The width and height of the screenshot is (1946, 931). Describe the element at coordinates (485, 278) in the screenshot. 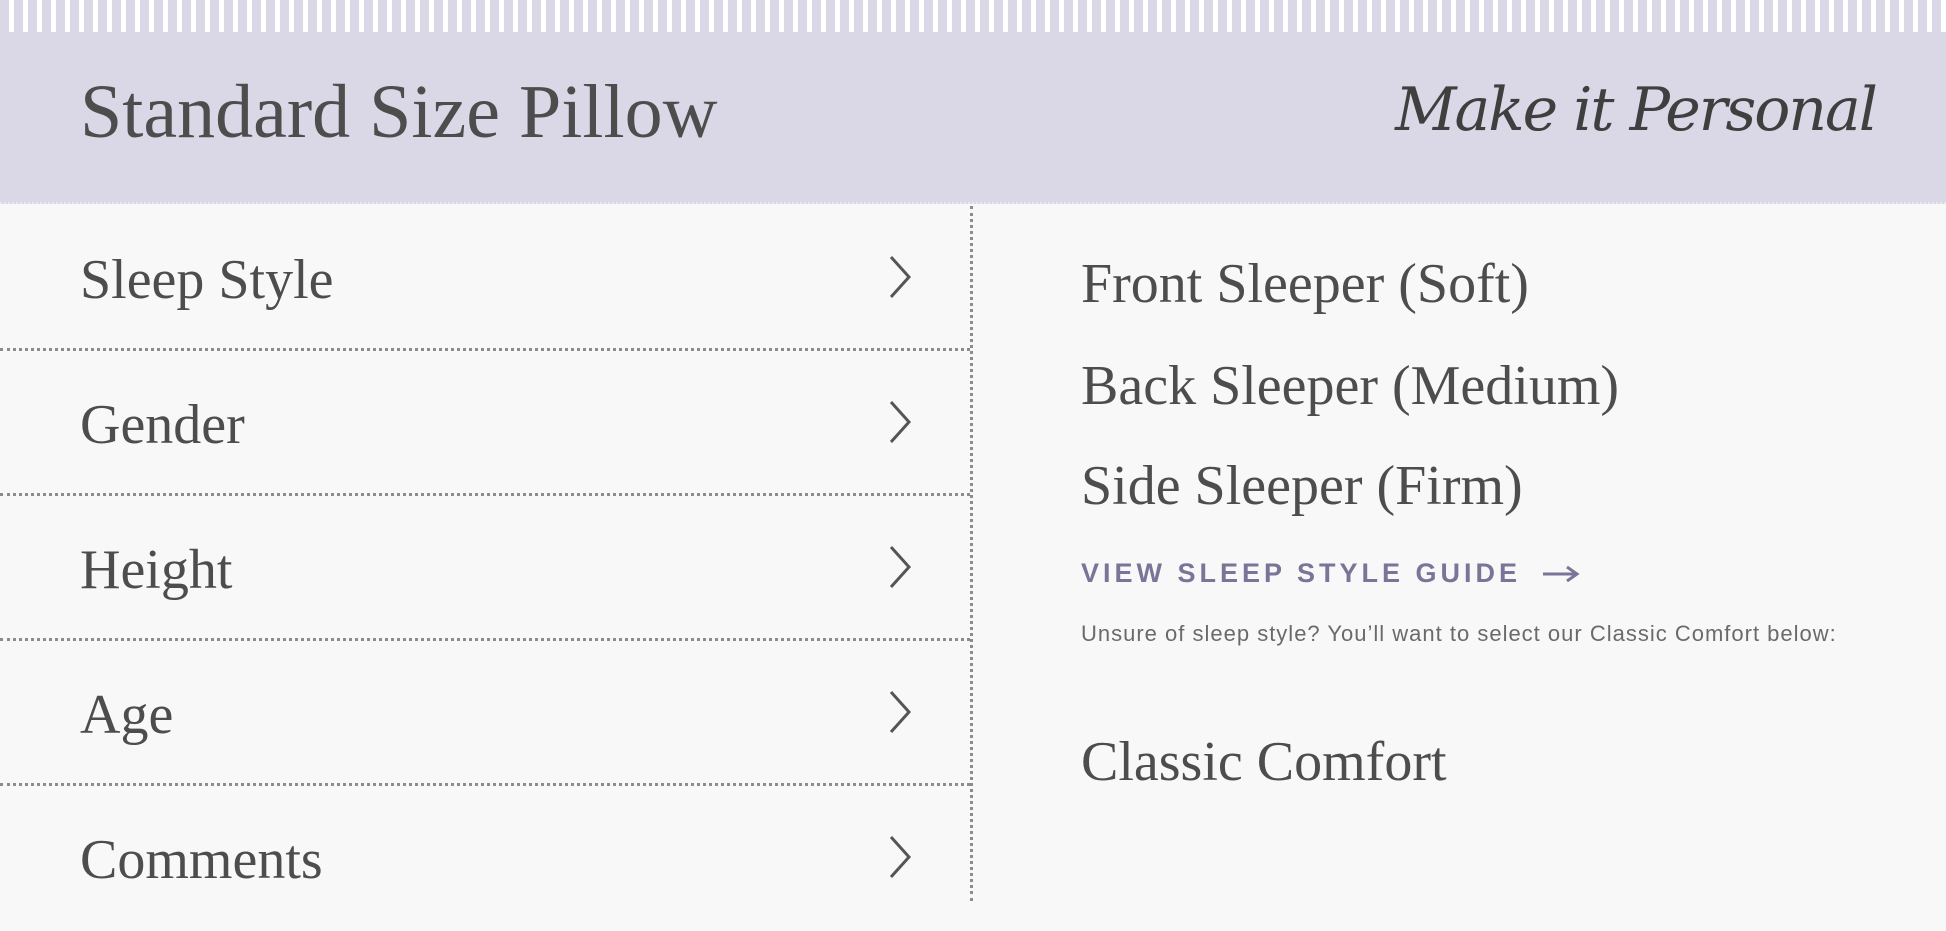

I see `sidebar-item-sleep-style: Sleep Style` at that location.